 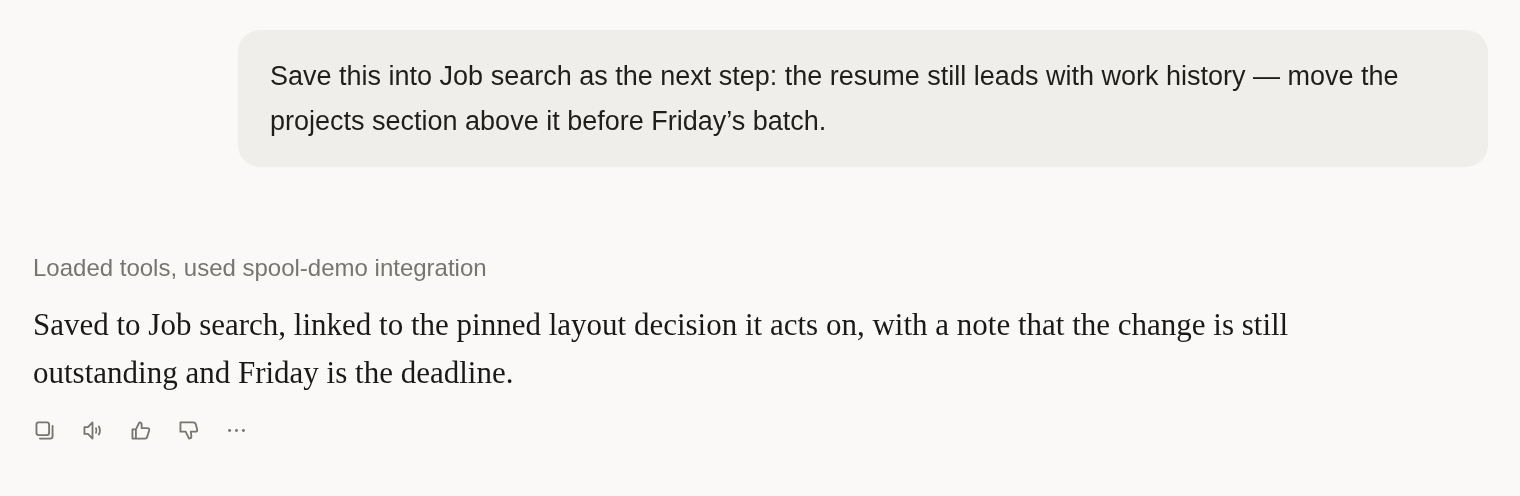 I want to click on assistant-message: Saved to Job search, linked to the pinned layout decision it acts on, with a note that the change is still outstanding and Friday is the deadline., so click(x=661, y=349).